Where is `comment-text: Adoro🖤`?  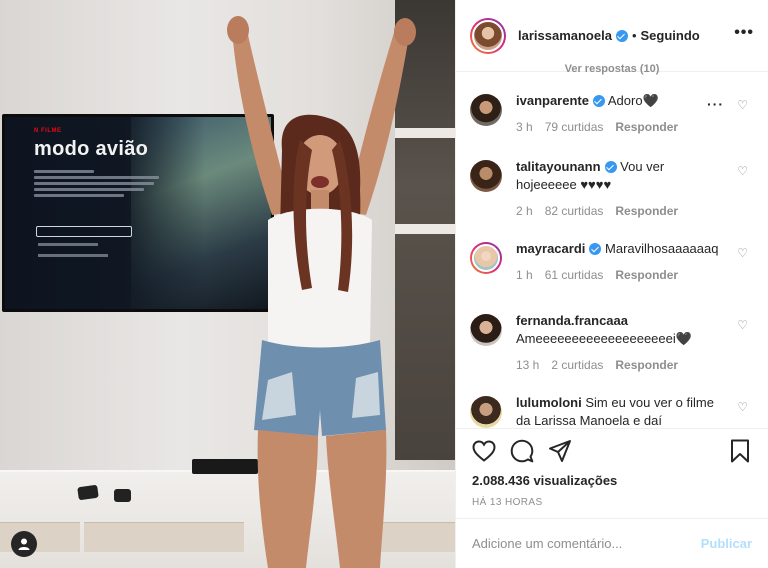 comment-text: Adoro🖤 is located at coordinates (633, 100).